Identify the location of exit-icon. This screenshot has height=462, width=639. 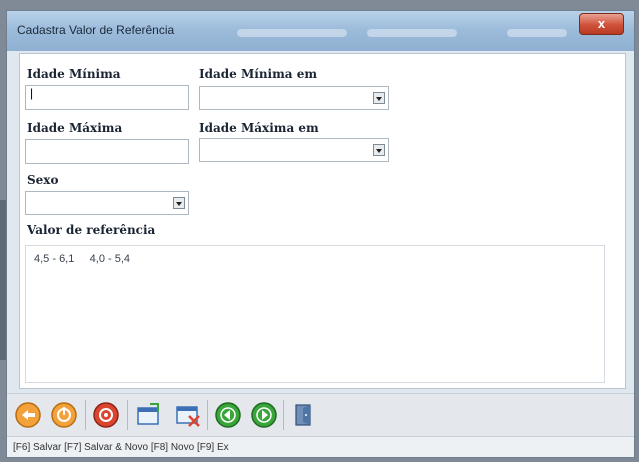
(304, 415).